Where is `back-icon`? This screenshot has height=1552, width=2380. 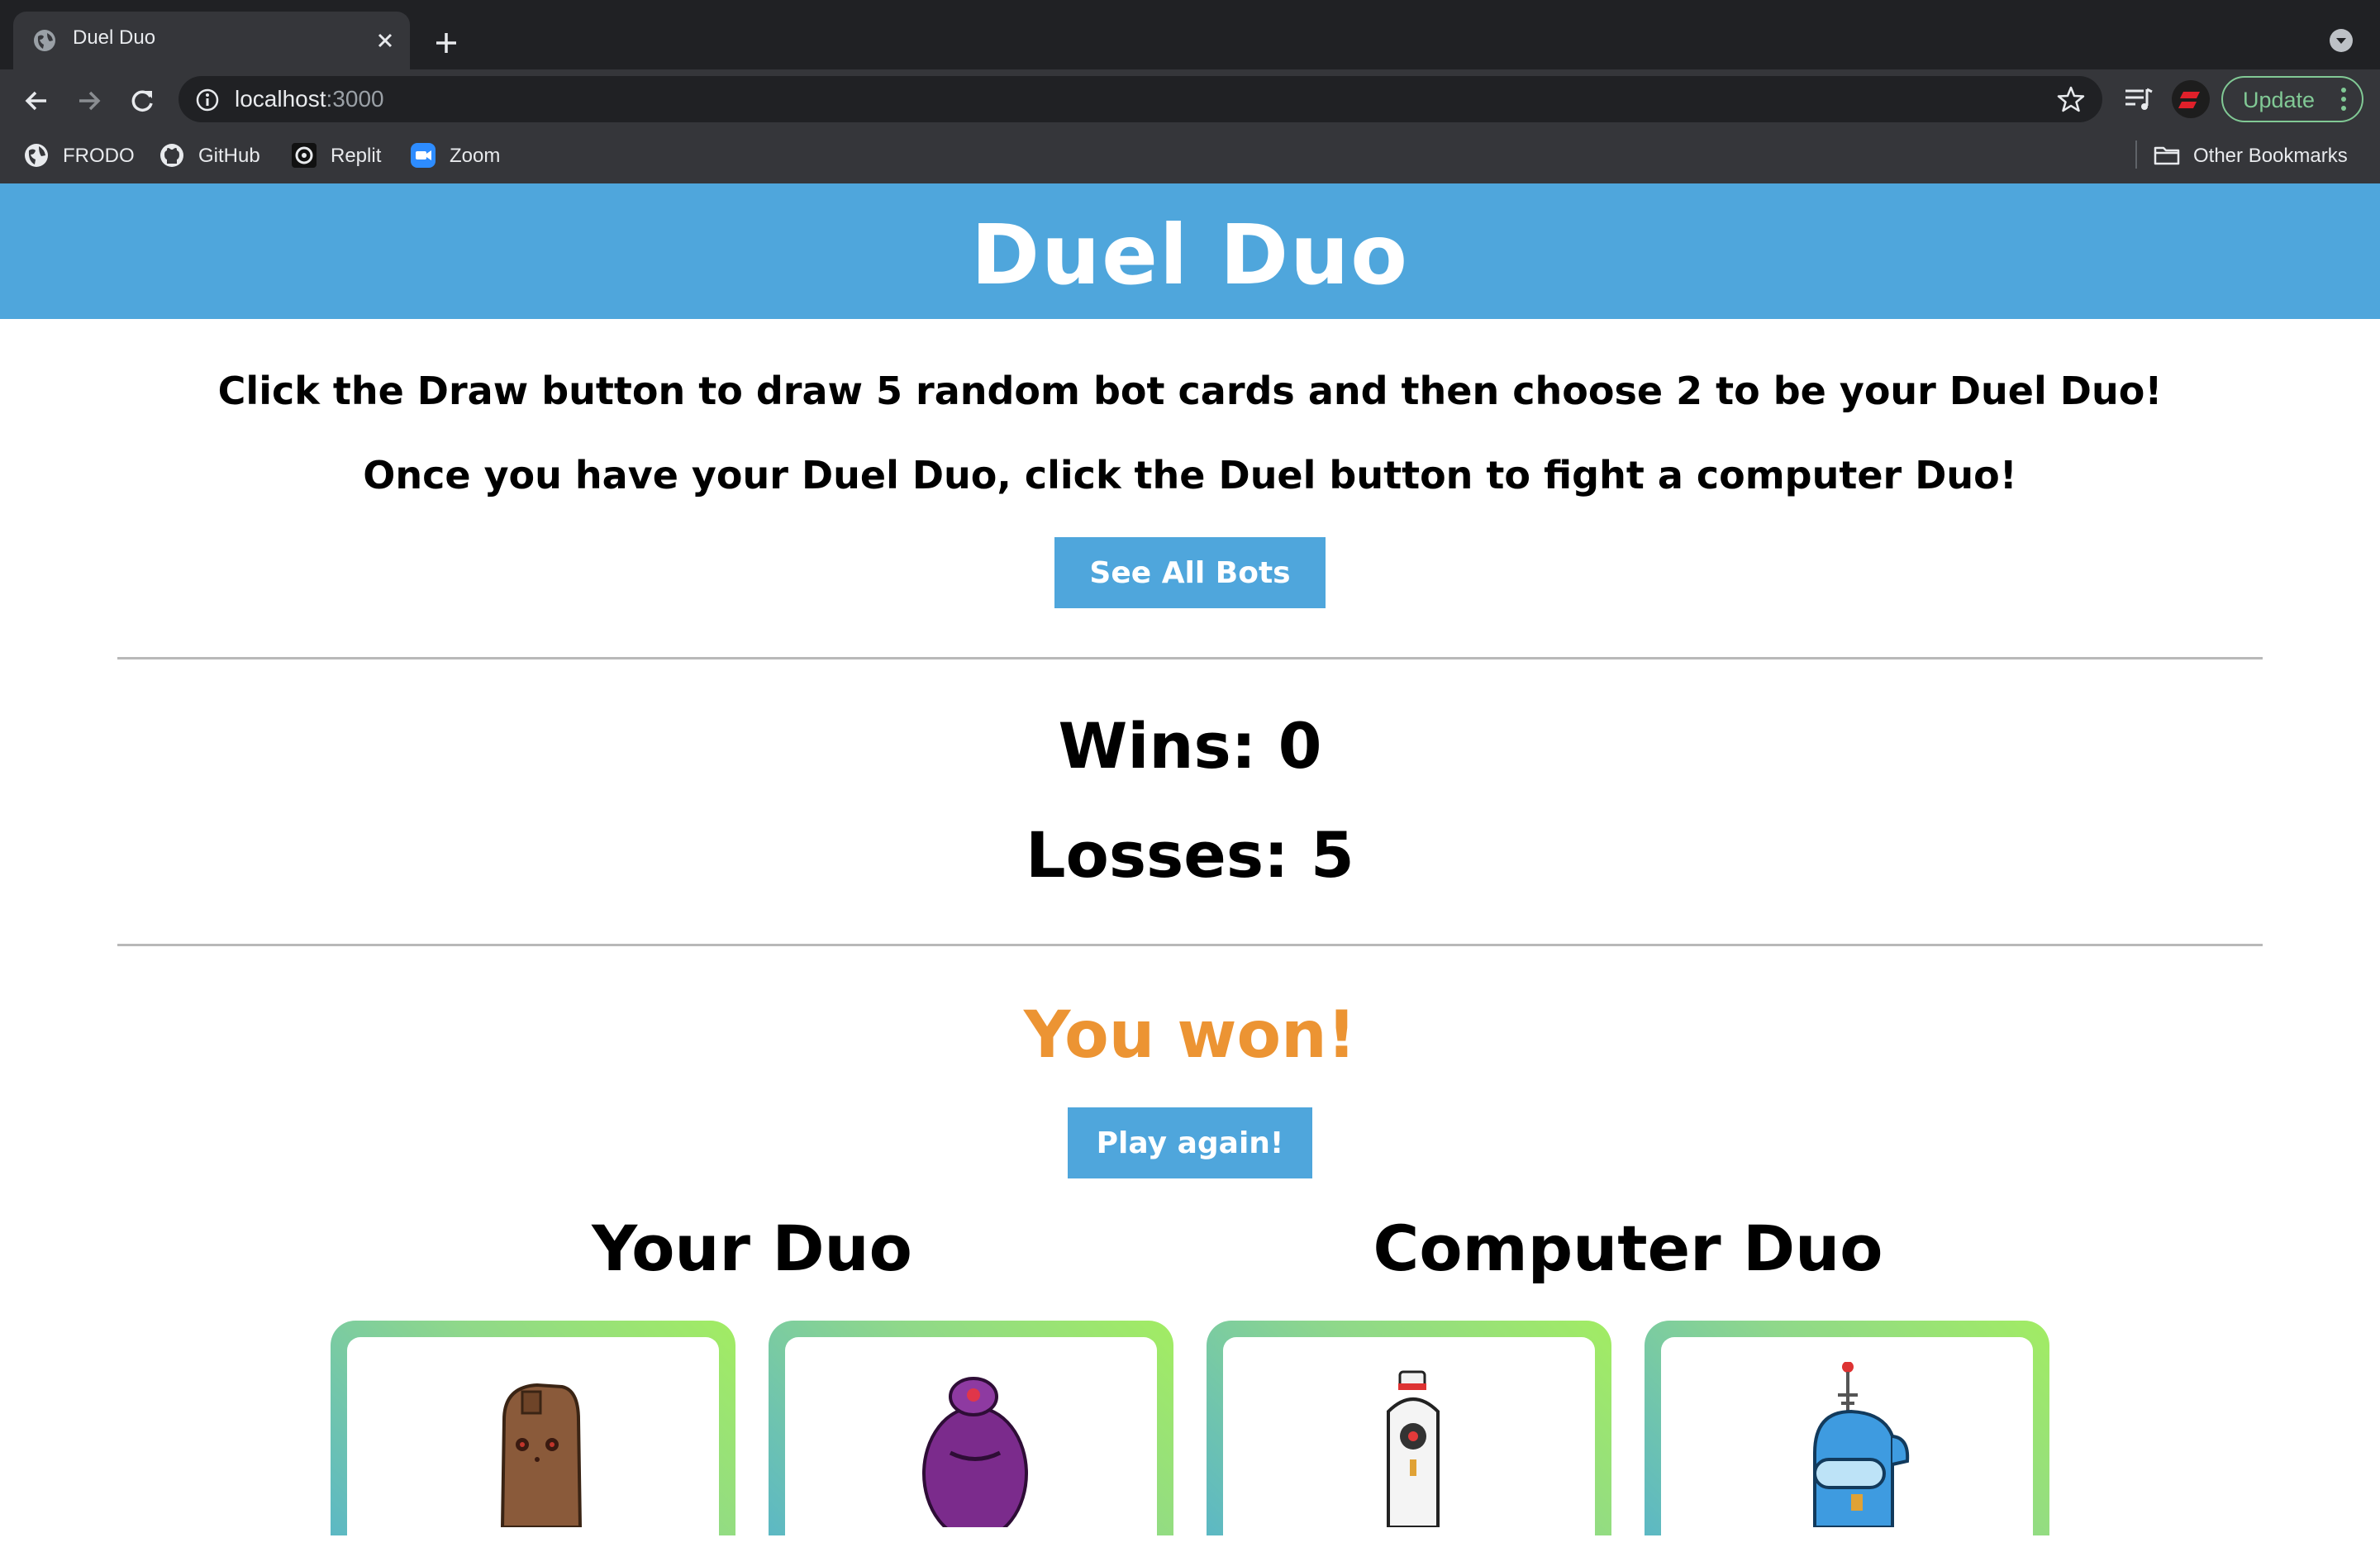
back-icon is located at coordinates (36, 101).